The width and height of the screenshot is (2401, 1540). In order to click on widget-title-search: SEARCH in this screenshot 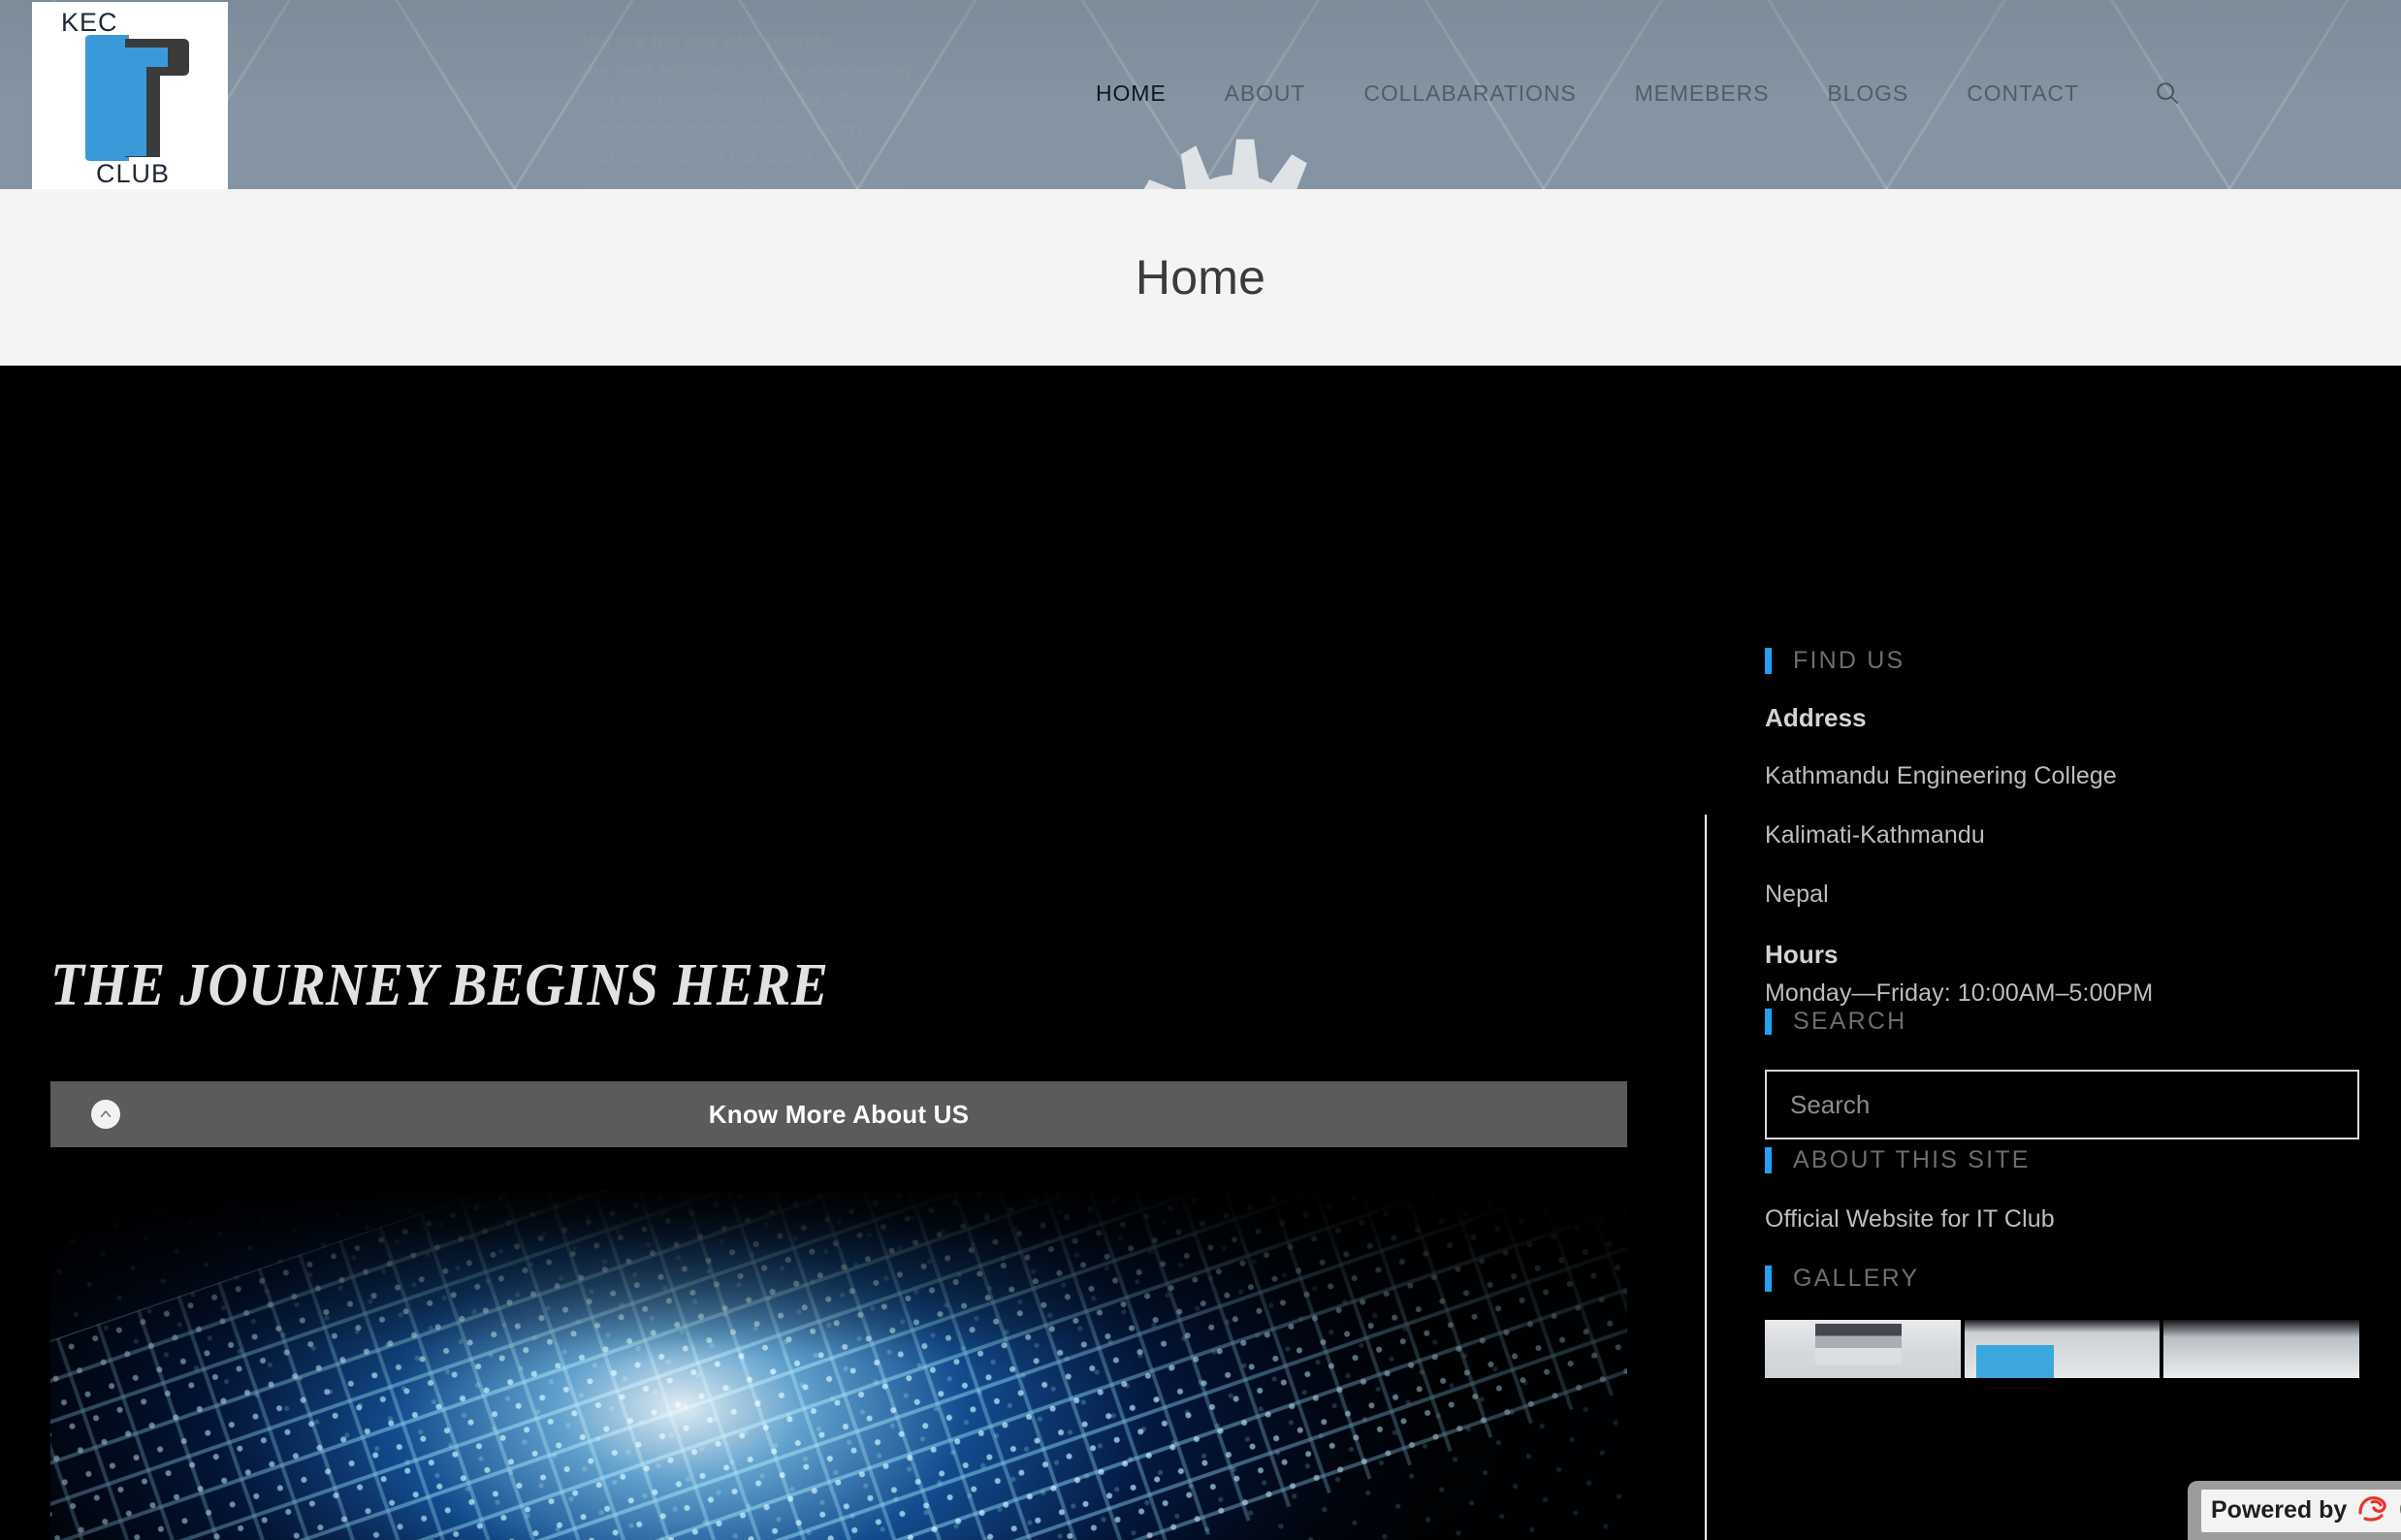, I will do `click(2065, 1022)`.